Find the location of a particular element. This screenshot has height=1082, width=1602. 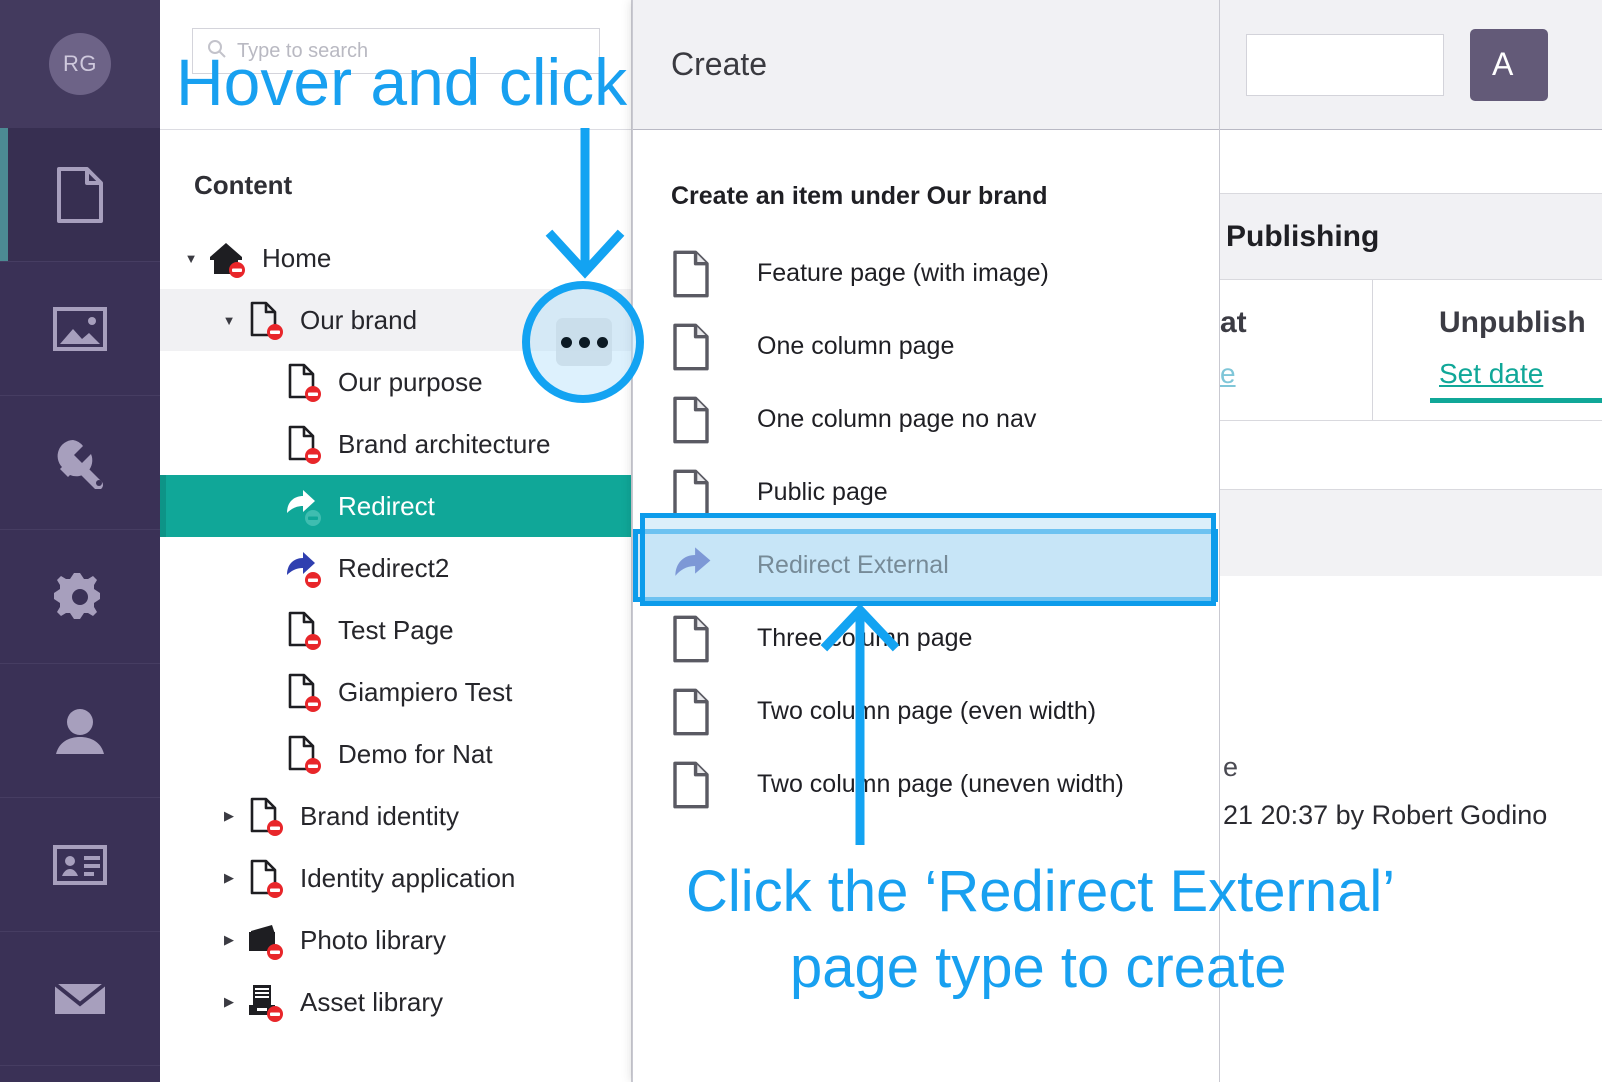

create-item-label: Three column page is located at coordinates (865, 638).